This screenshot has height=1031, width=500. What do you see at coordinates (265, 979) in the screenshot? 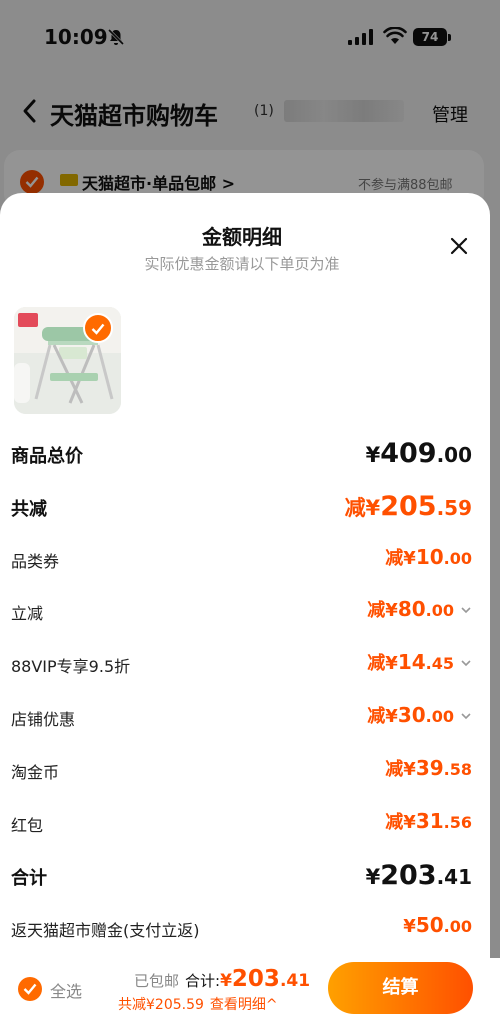
I see `total-amount: ¥203.41` at bounding box center [265, 979].